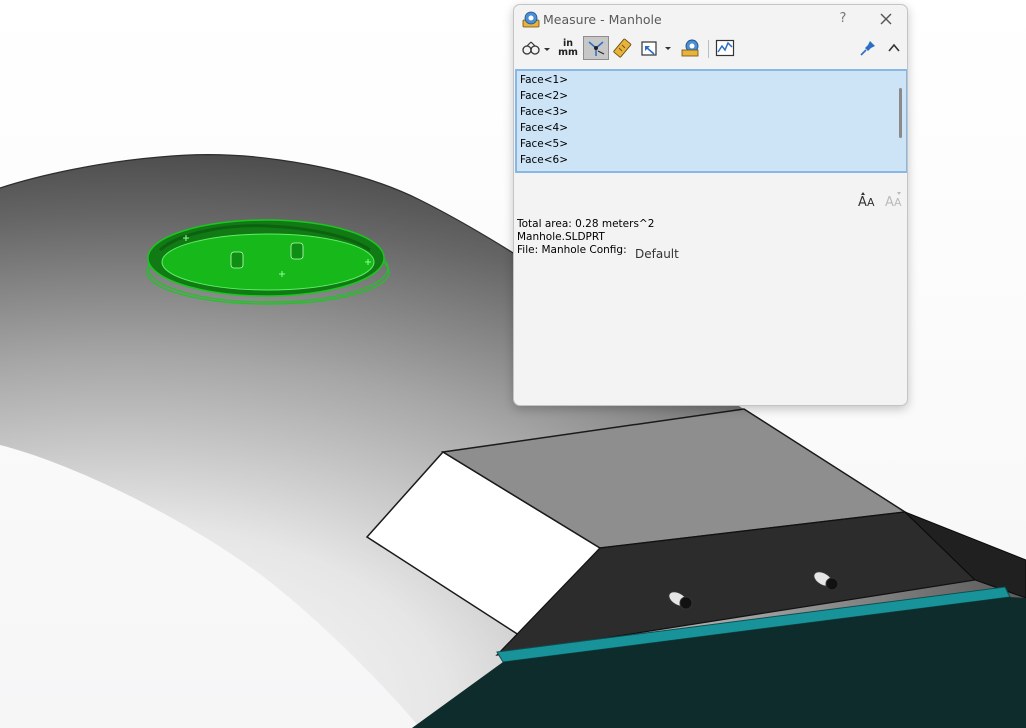 Image resolution: width=1026 pixels, height=728 pixels. I want to click on units-precision-button: in mm, so click(568, 48).